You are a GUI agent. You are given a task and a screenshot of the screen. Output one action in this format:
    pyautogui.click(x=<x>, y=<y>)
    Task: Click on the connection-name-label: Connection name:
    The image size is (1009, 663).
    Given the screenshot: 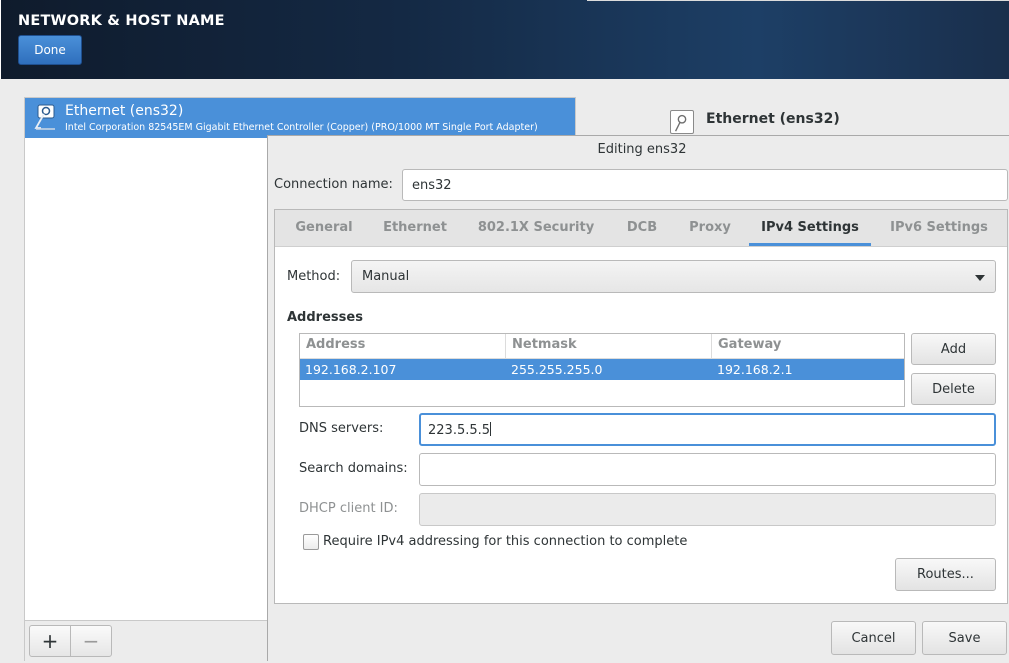 What is the action you would take?
    pyautogui.click(x=333, y=184)
    